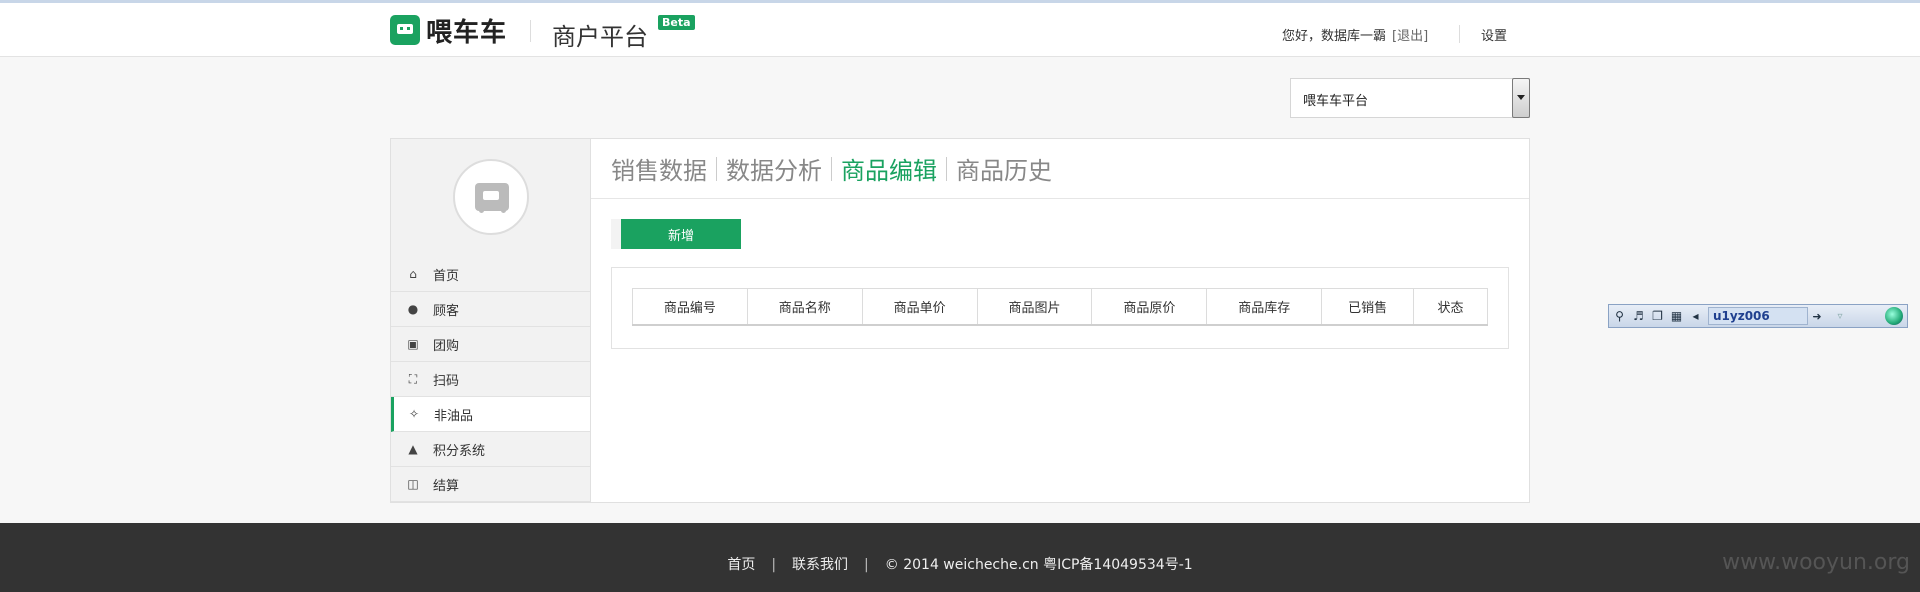 The width and height of the screenshot is (1920, 592). Describe the element at coordinates (659, 168) in the screenshot. I see `tab-sales-data: 销售数据` at that location.